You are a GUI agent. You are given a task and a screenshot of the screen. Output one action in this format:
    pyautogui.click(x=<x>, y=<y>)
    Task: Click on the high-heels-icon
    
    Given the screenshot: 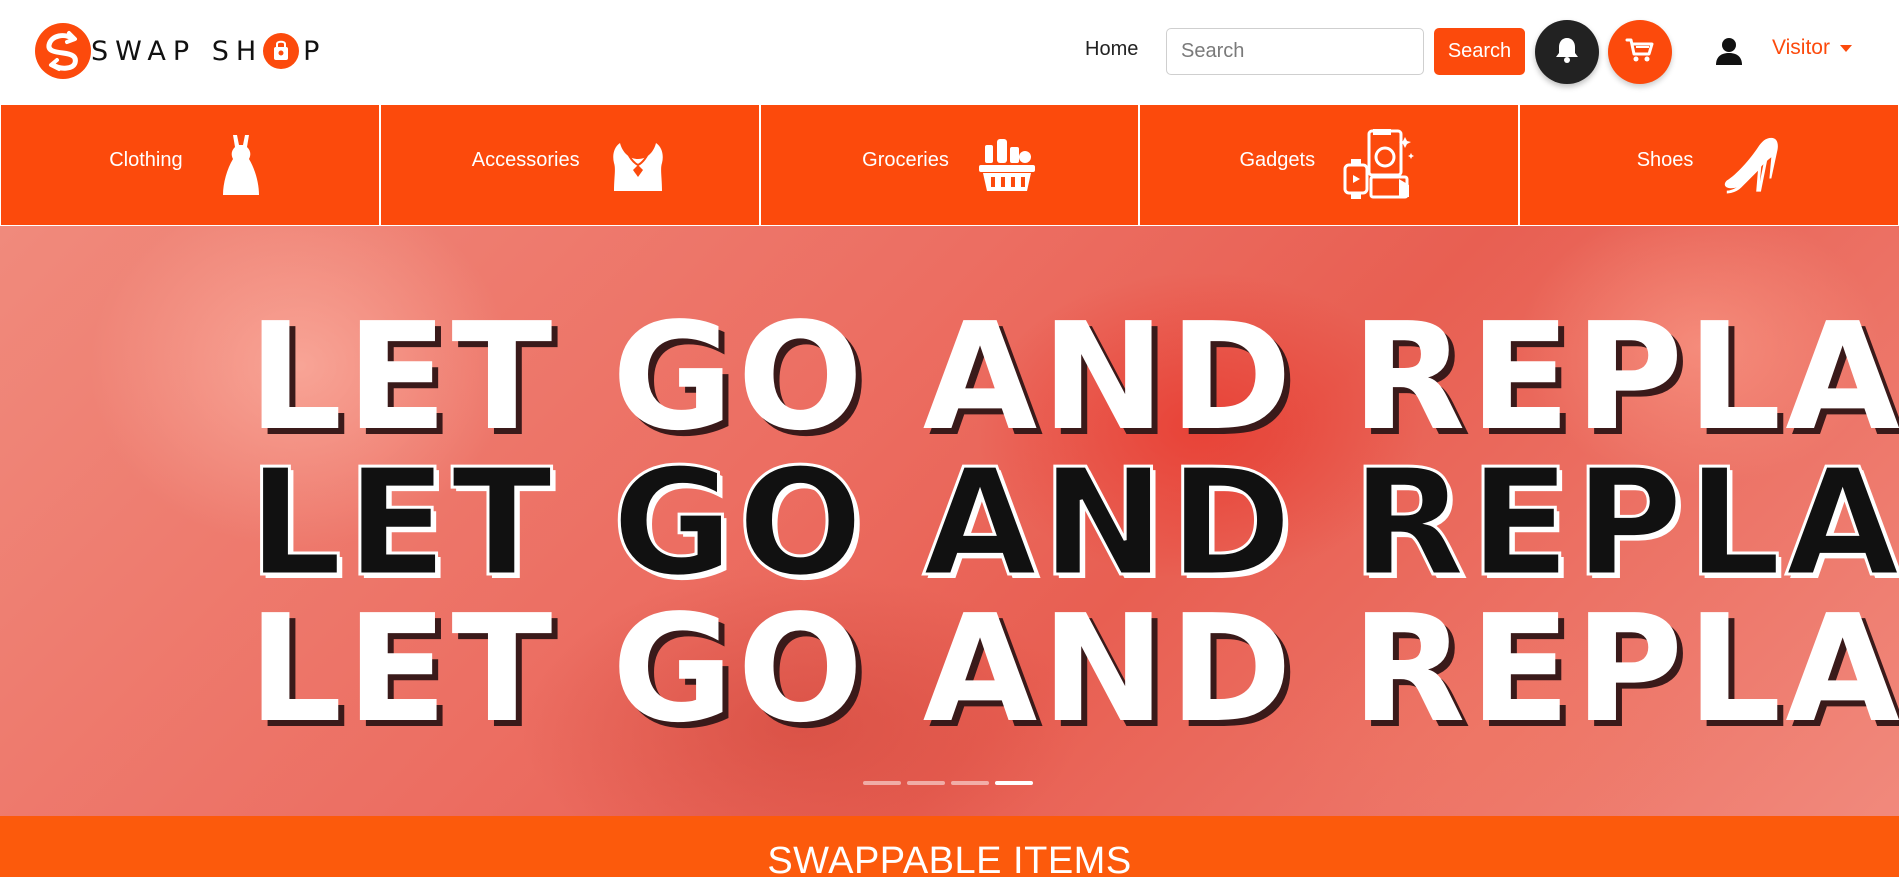 What is the action you would take?
    pyautogui.click(x=1751, y=165)
    